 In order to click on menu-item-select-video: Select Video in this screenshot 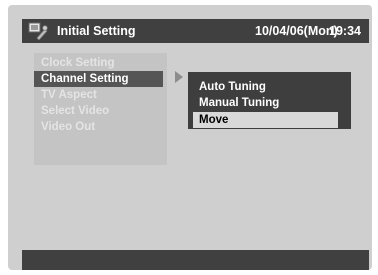, I will do `click(71, 111)`.